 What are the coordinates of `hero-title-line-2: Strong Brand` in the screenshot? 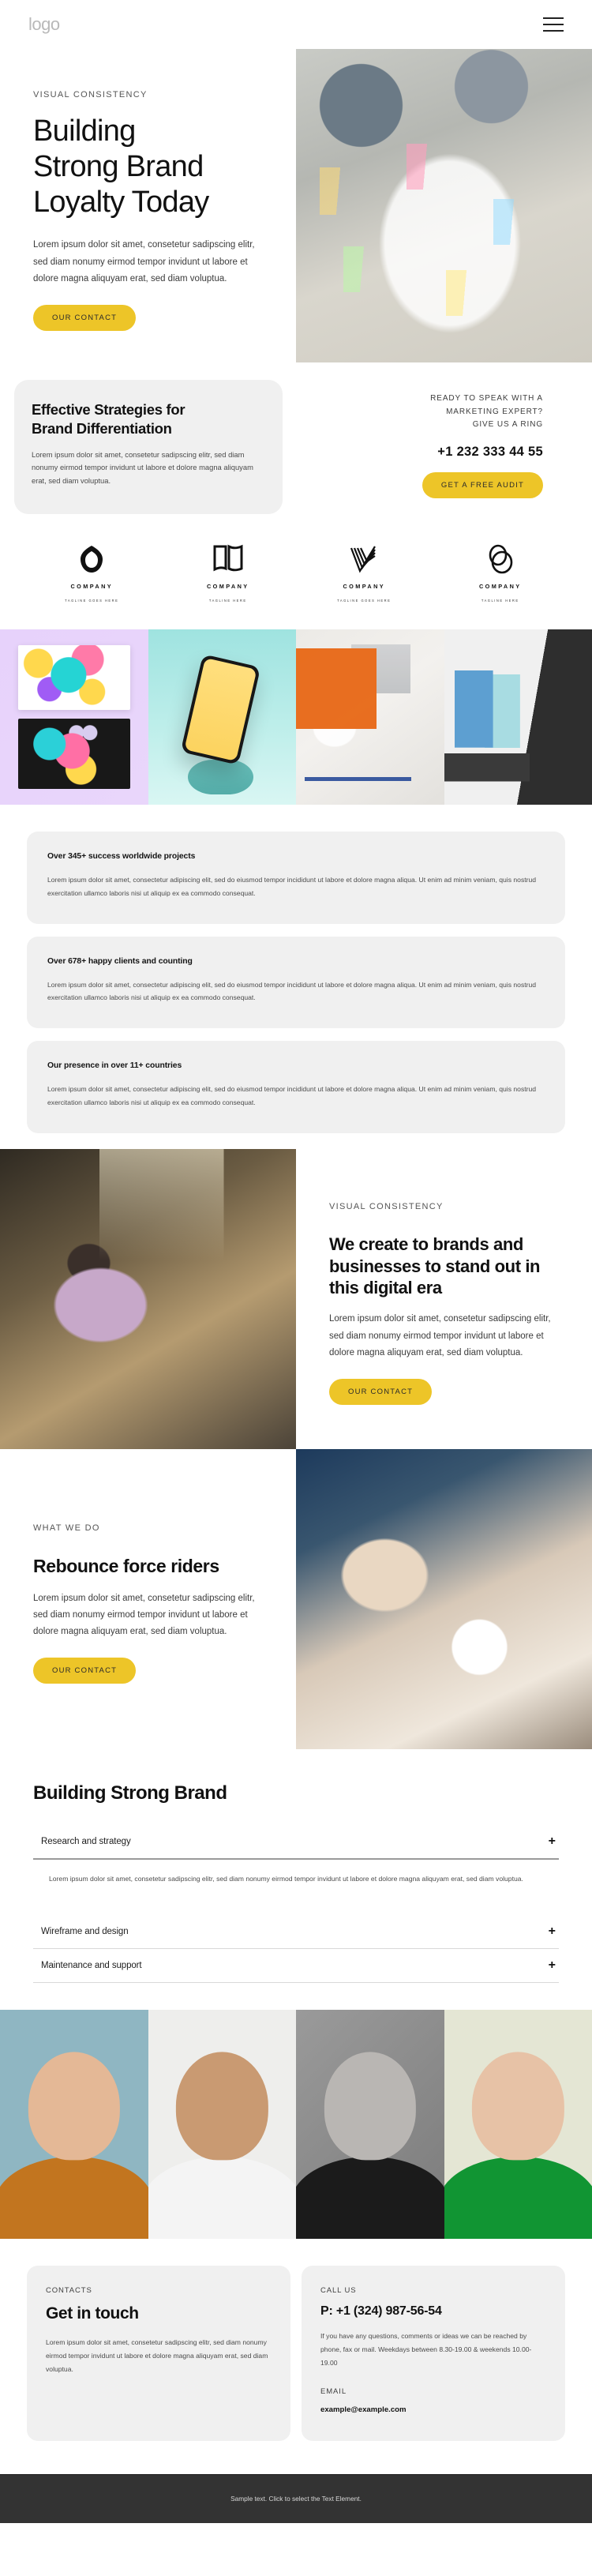 It's located at (118, 166).